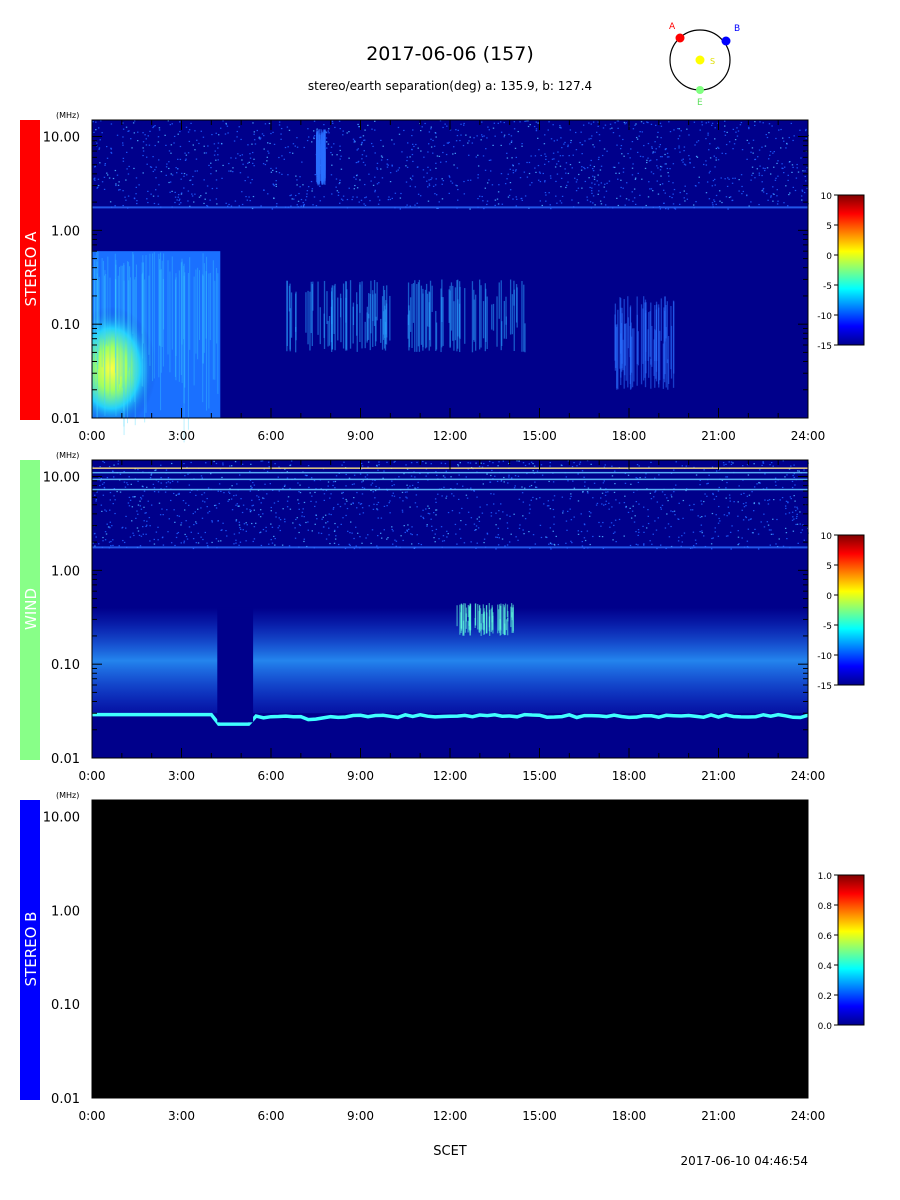 The height and width of the screenshot is (1200, 900). I want to click on colorbar: 1.0 0.8 0.6 0.4 0.2 0.0, so click(841, 952).